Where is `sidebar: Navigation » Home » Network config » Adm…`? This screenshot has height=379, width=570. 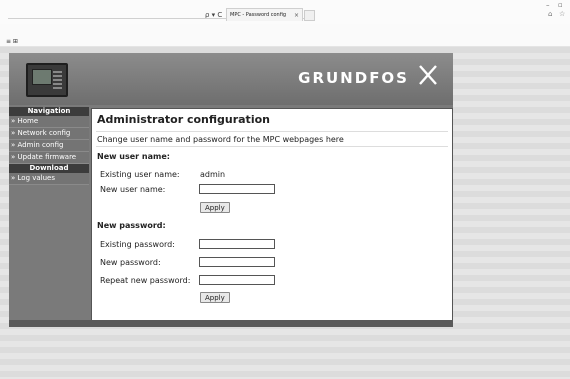 sidebar: Navigation » Home » Network config » Adm… is located at coordinates (49, 146).